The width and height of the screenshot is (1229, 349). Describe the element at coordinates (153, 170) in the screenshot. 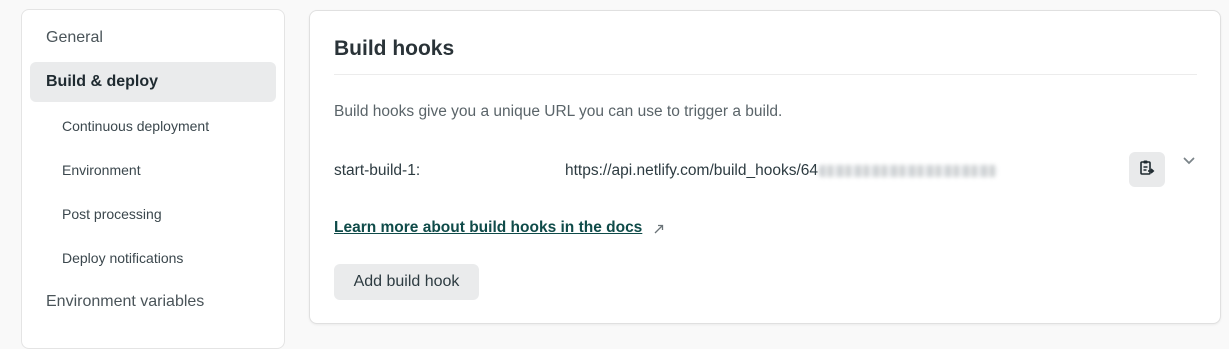

I see `sidebar-subitem-environment: Environment` at that location.